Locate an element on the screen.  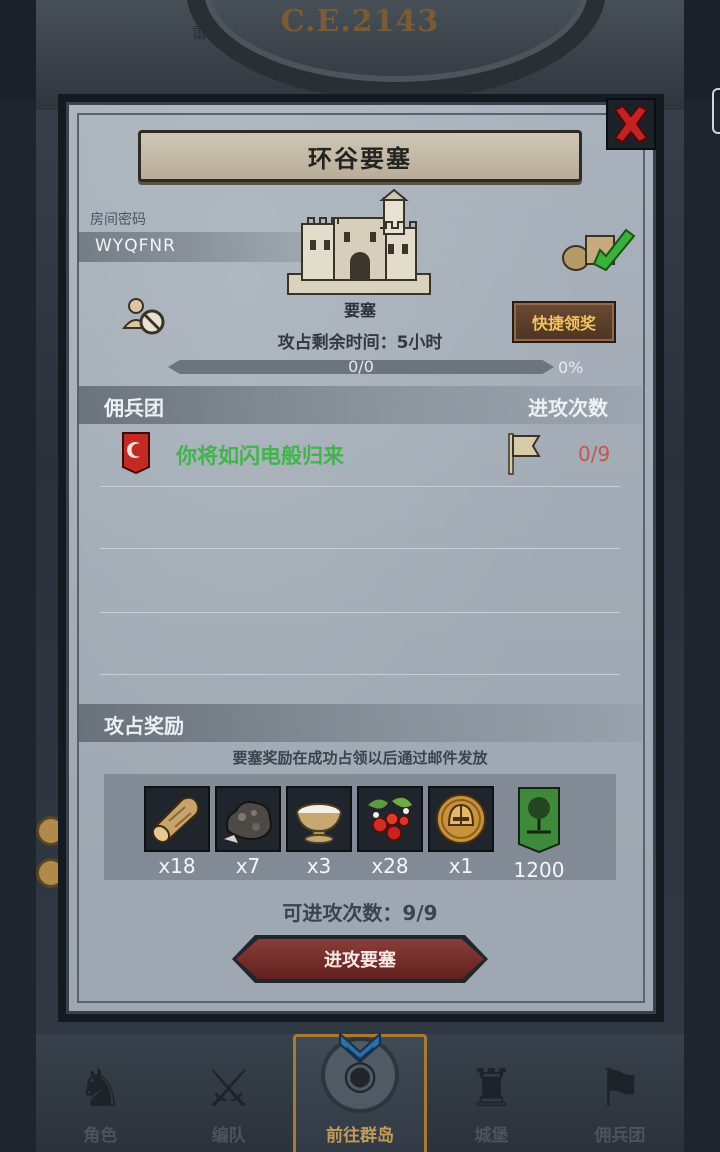
reward-item: x7 is located at coordinates (248, 832).